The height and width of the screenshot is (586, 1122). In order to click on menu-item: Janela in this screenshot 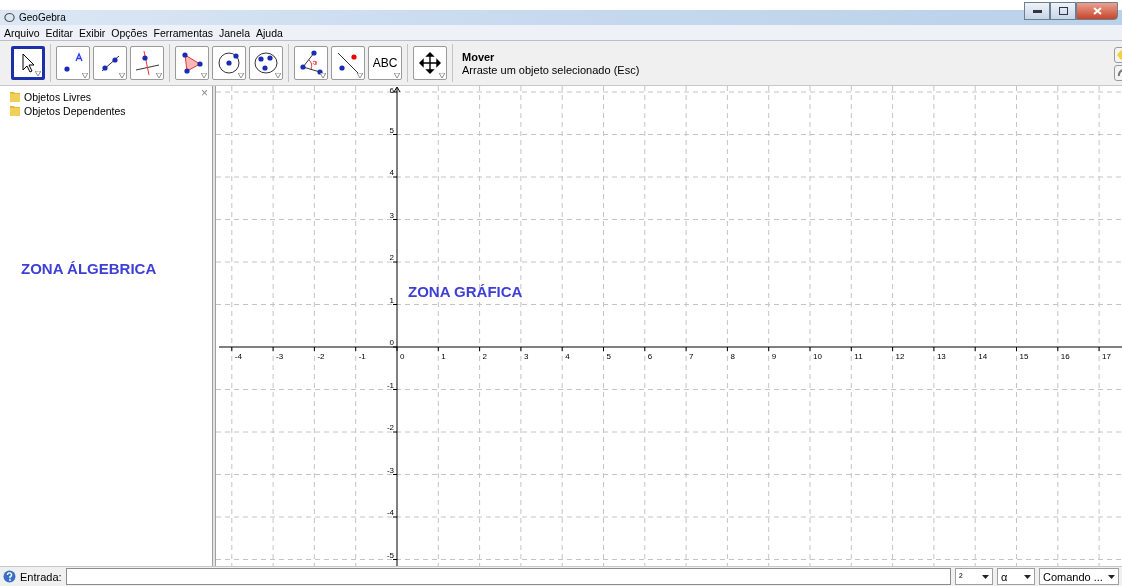, I will do `click(234, 32)`.